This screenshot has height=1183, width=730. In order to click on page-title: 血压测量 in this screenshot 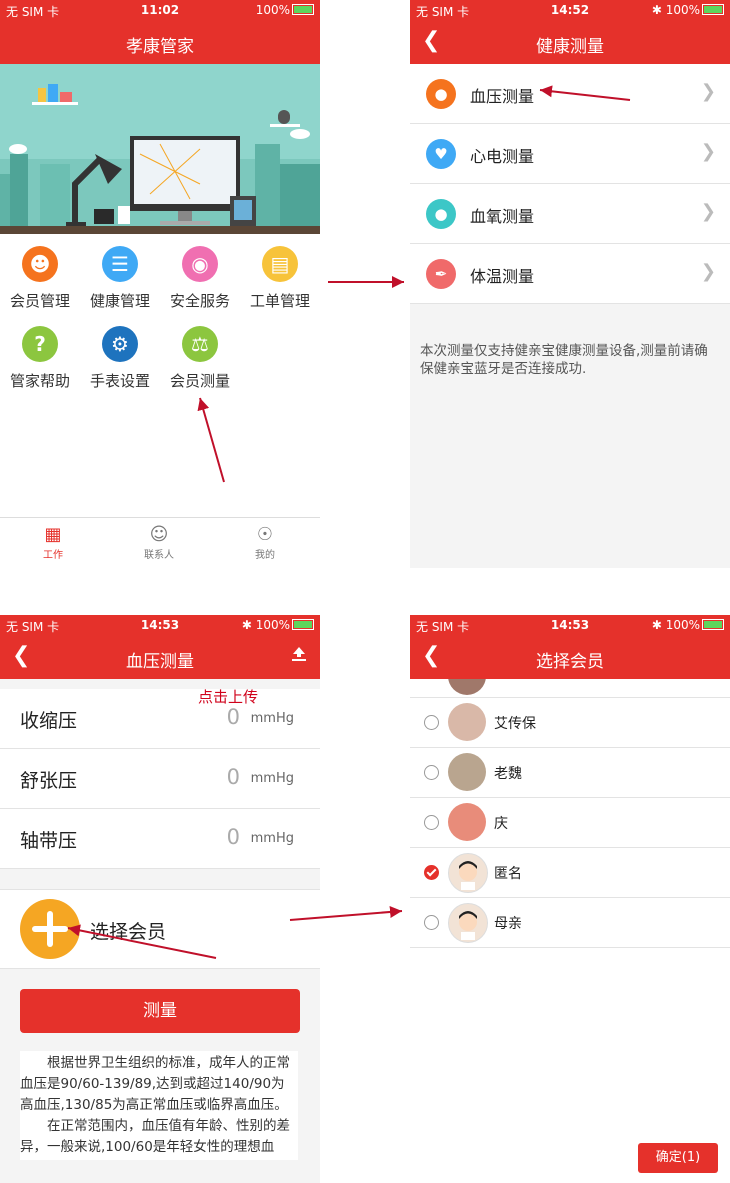, I will do `click(160, 662)`.